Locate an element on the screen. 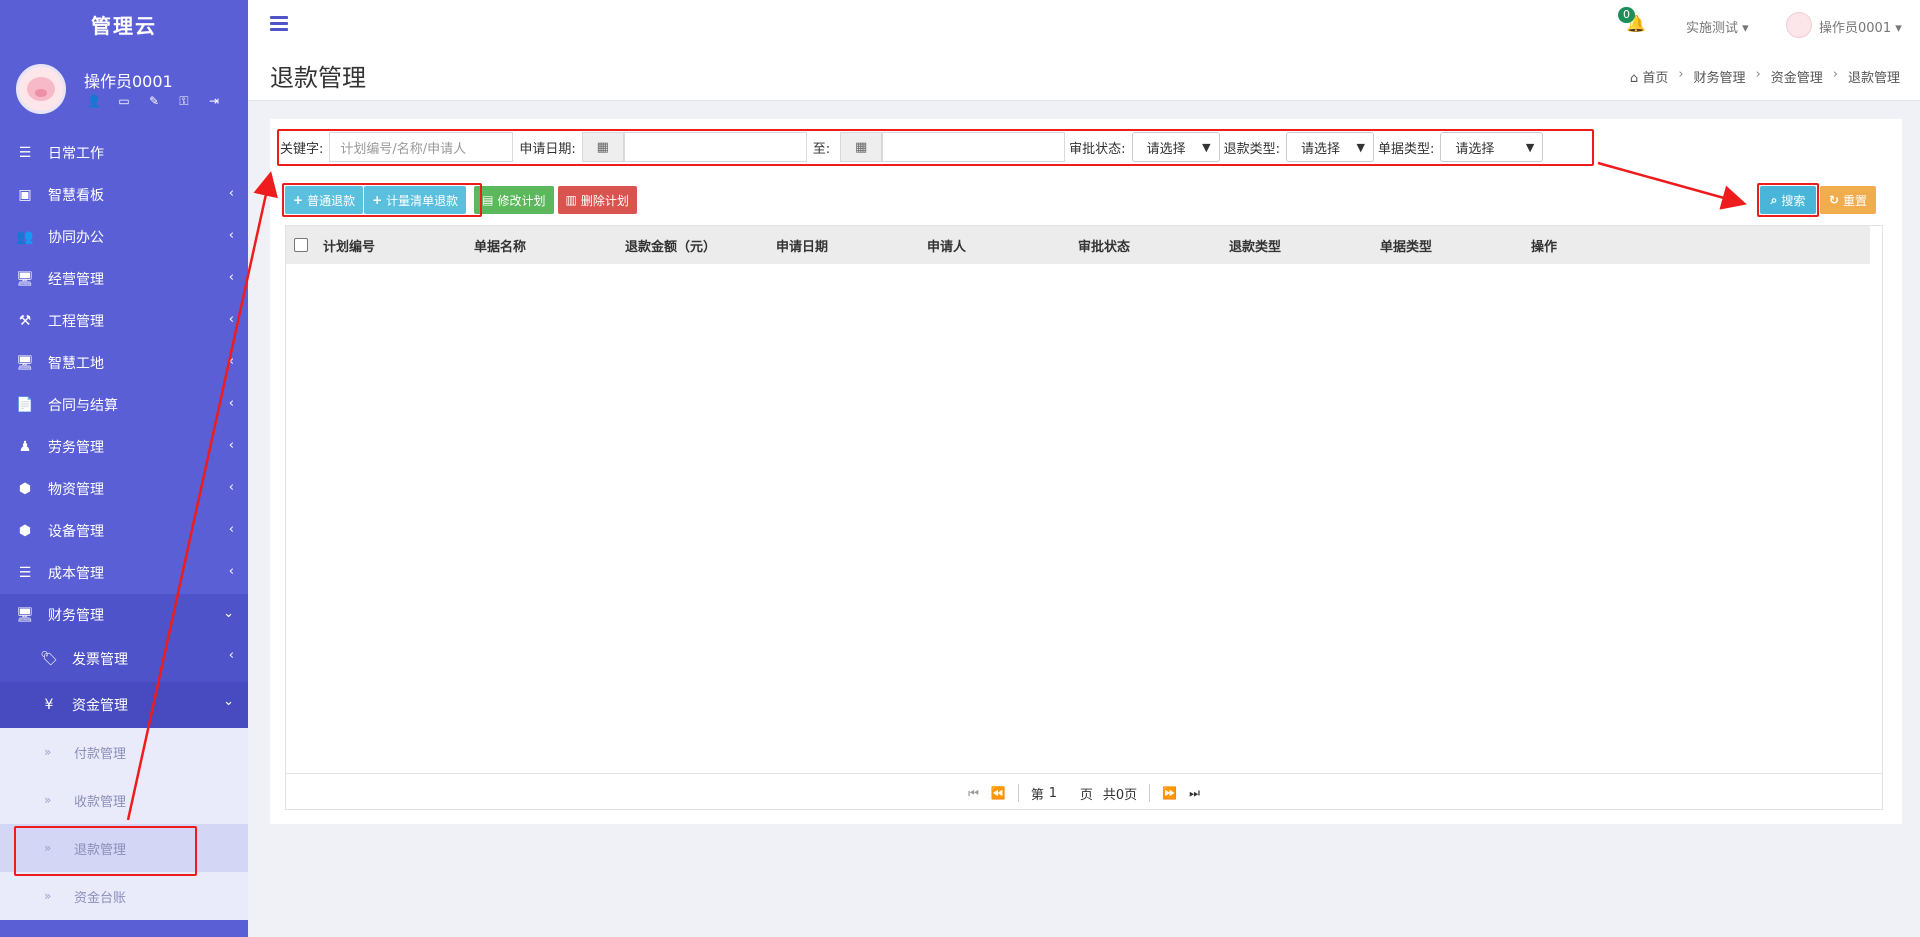  breadcrumb: ⌂ 首页 › 财务管理 › 资金管理 › 退款管理 is located at coordinates (1765, 76).